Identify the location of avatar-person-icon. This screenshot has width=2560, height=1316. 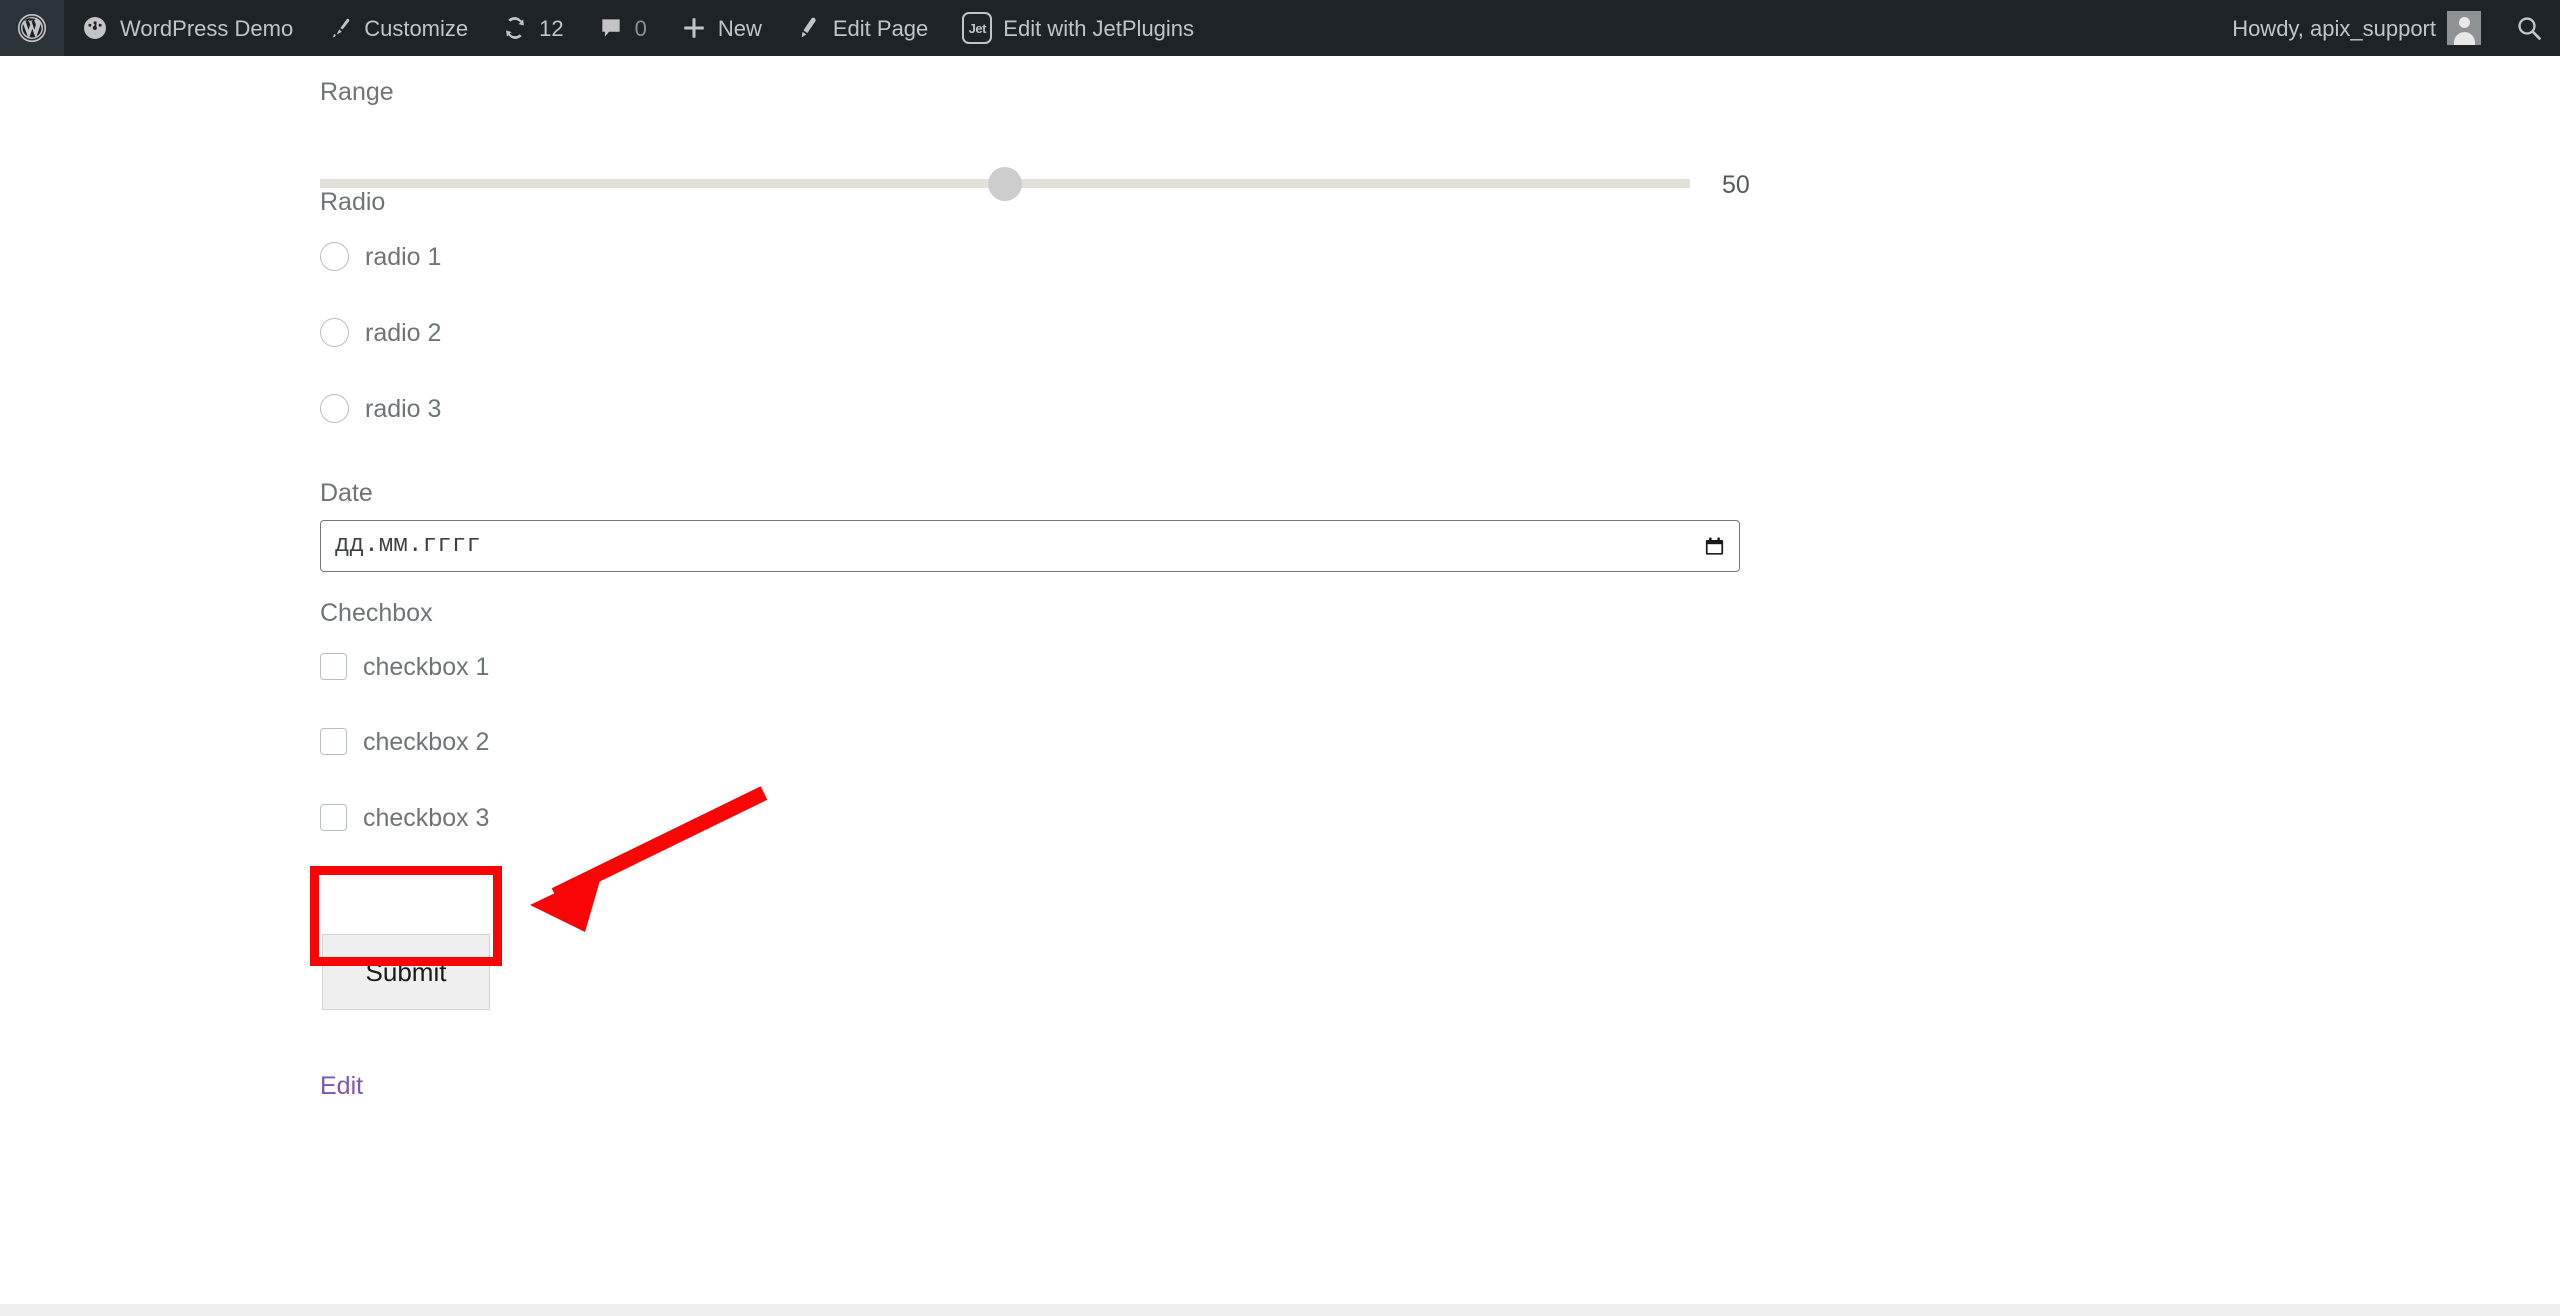
(2464, 28).